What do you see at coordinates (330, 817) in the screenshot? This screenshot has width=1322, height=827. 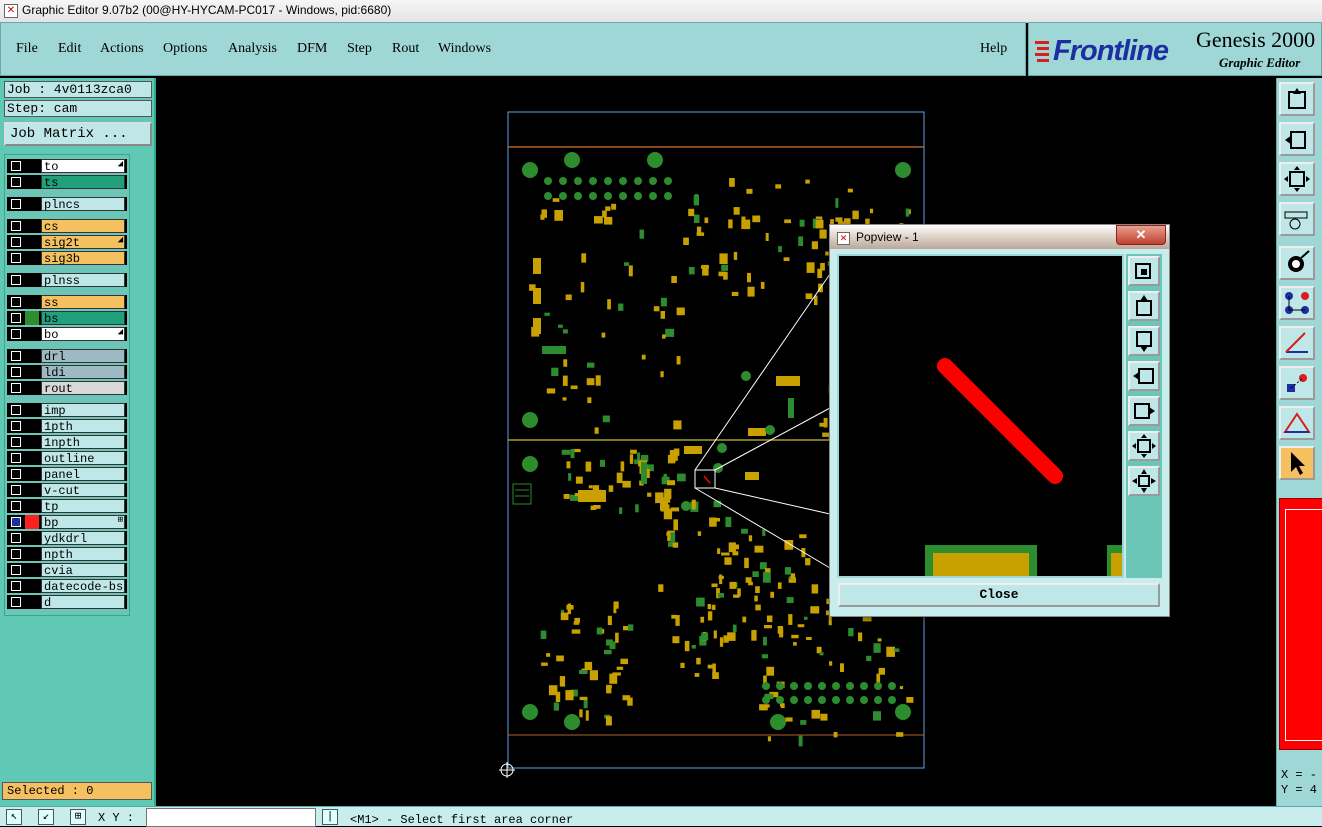 I see `command-mode-icon: |` at bounding box center [330, 817].